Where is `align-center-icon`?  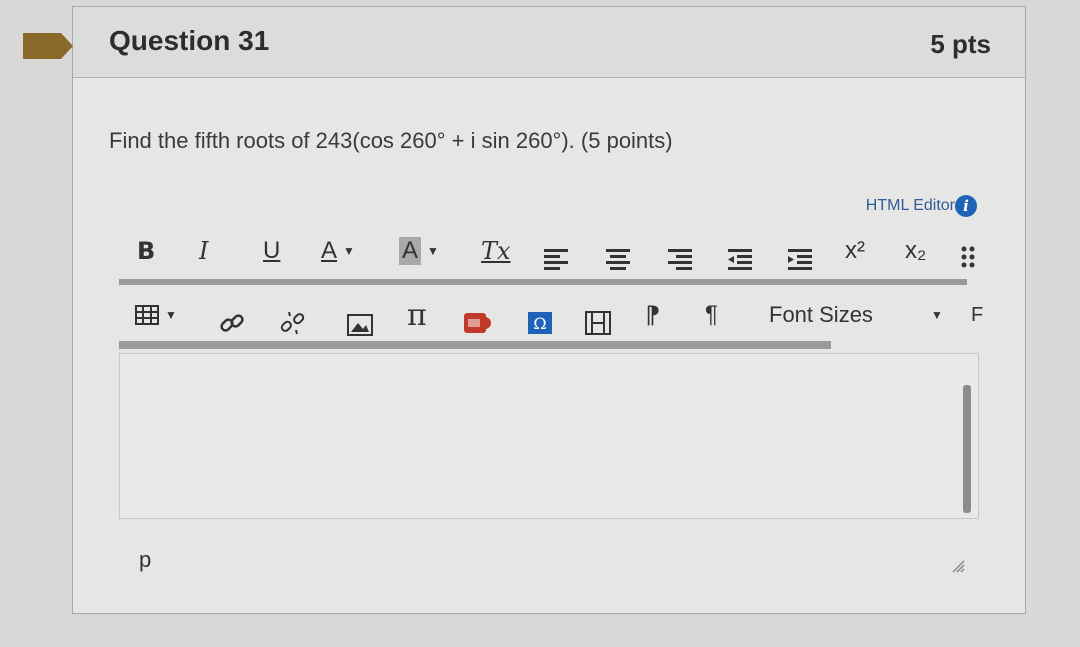 align-center-icon is located at coordinates (618, 259).